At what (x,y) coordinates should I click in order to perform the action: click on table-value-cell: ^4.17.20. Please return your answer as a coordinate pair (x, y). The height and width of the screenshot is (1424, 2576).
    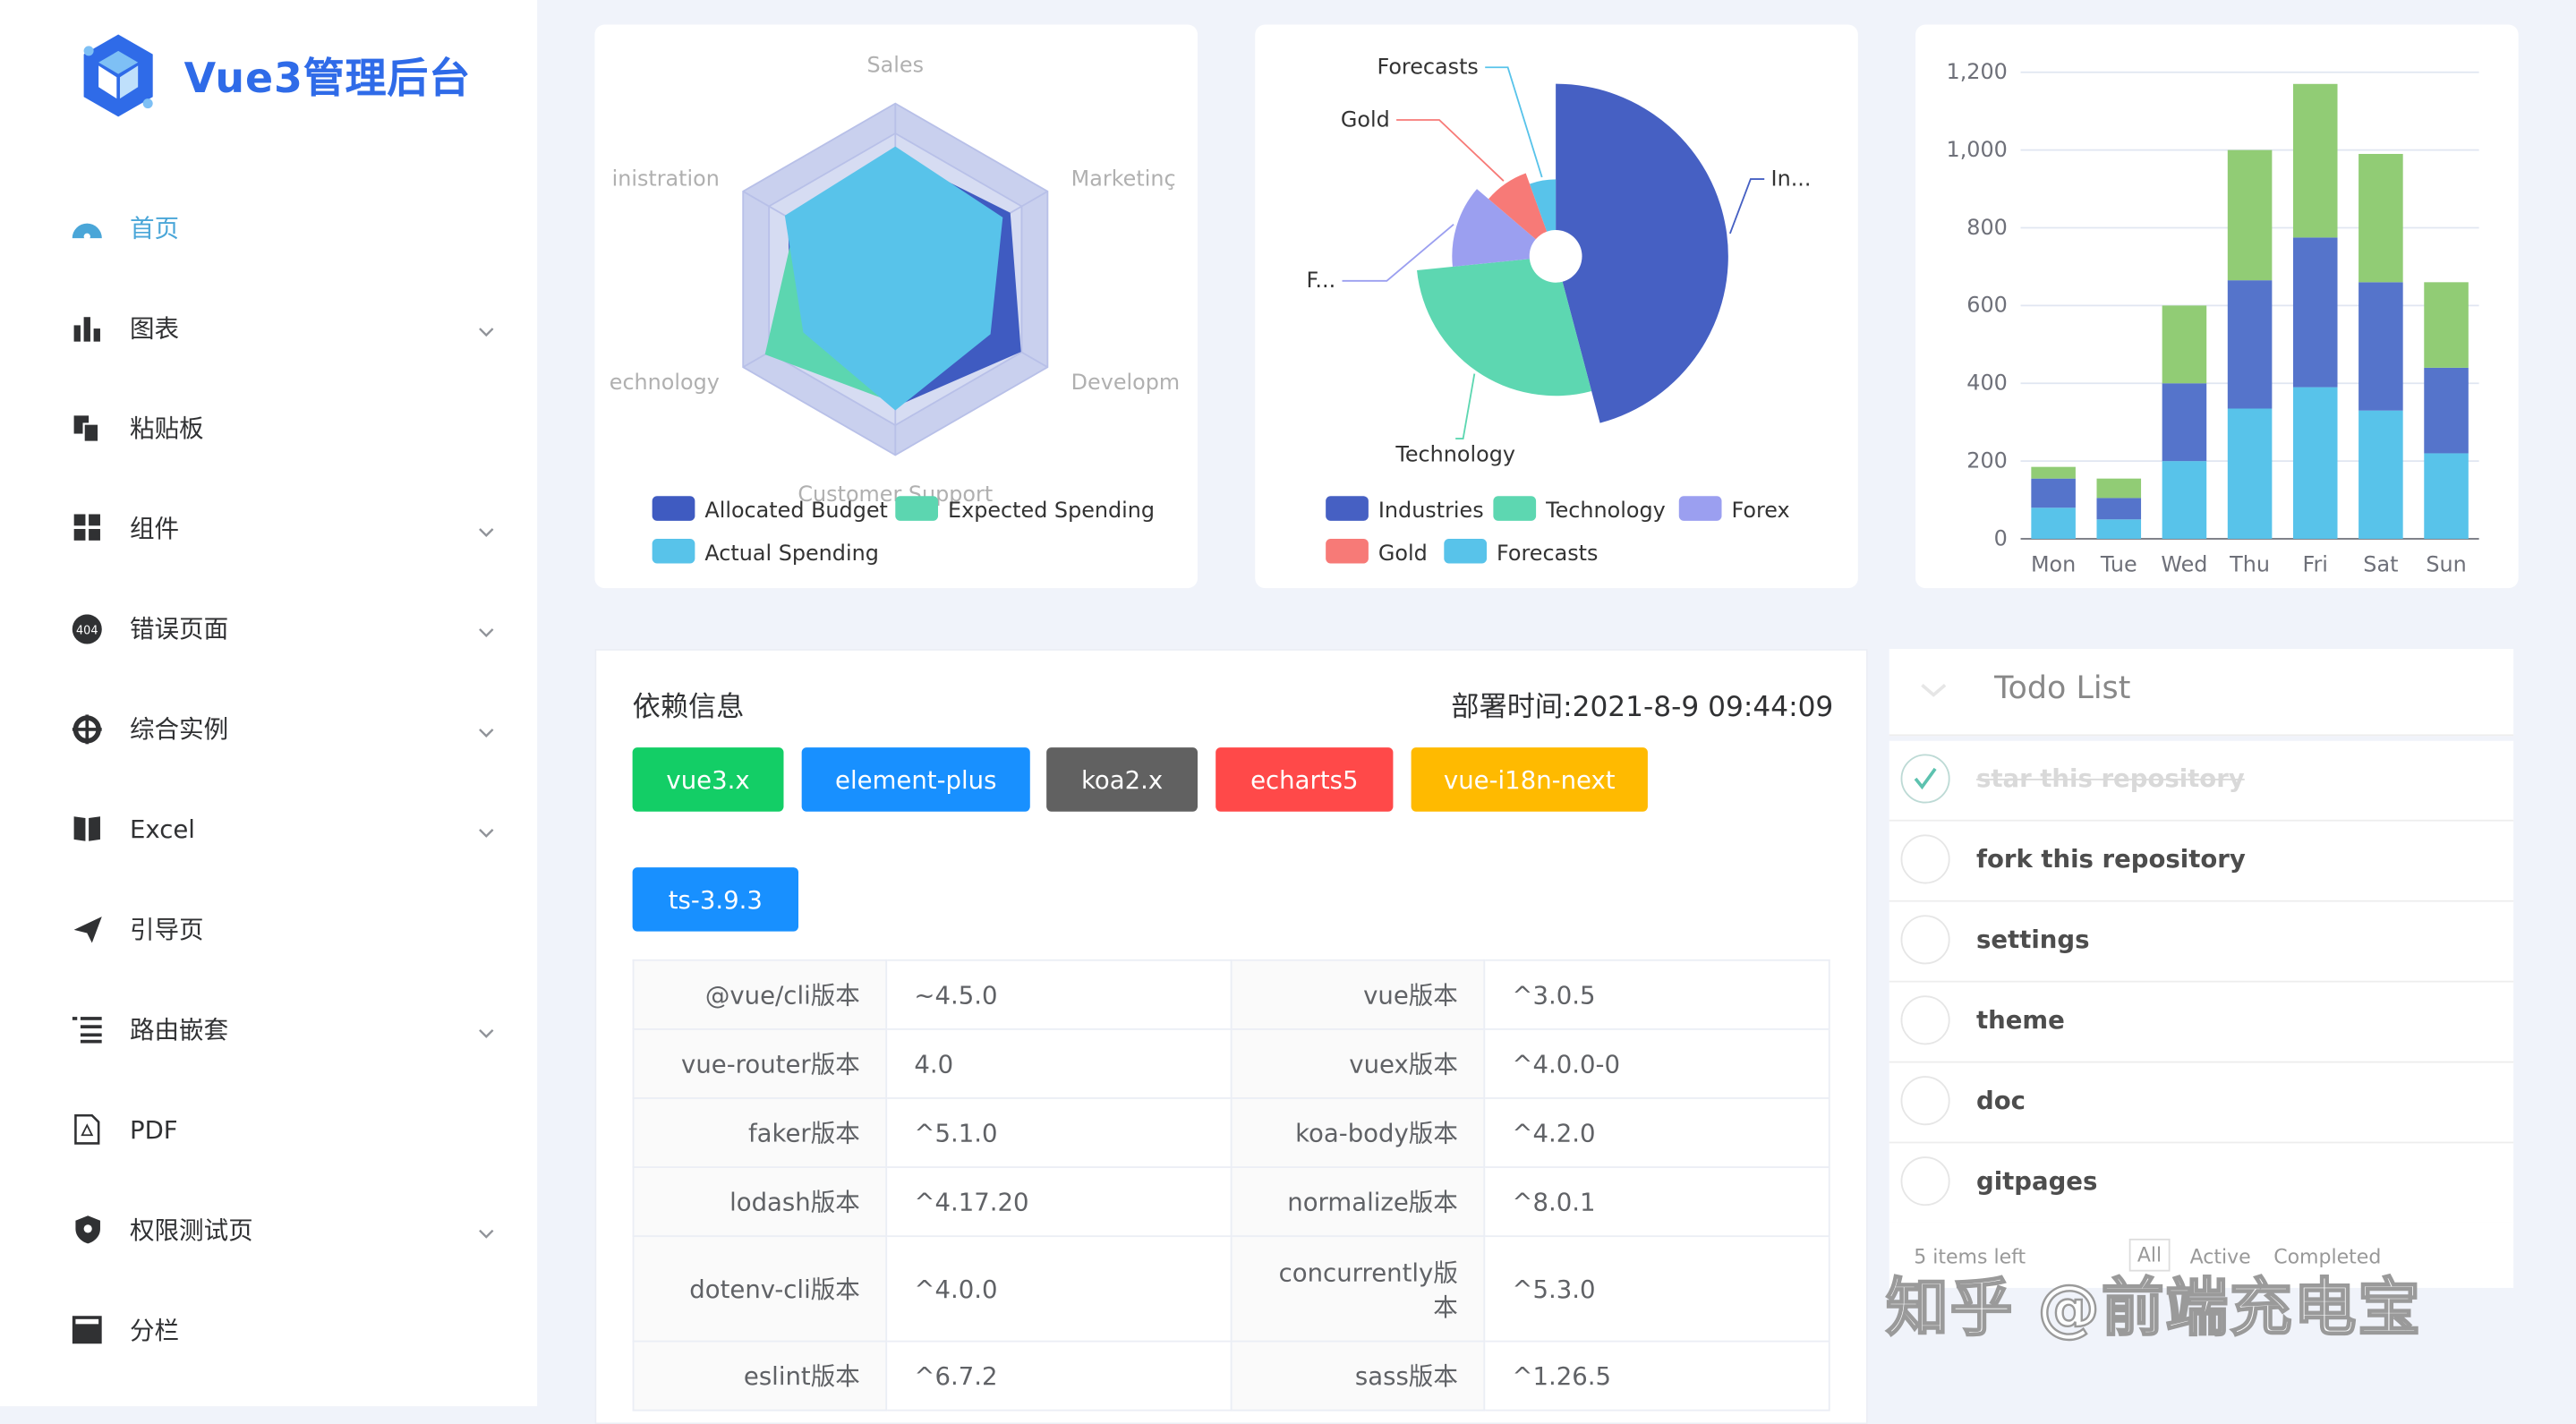
    Looking at the image, I should click on (1059, 1201).